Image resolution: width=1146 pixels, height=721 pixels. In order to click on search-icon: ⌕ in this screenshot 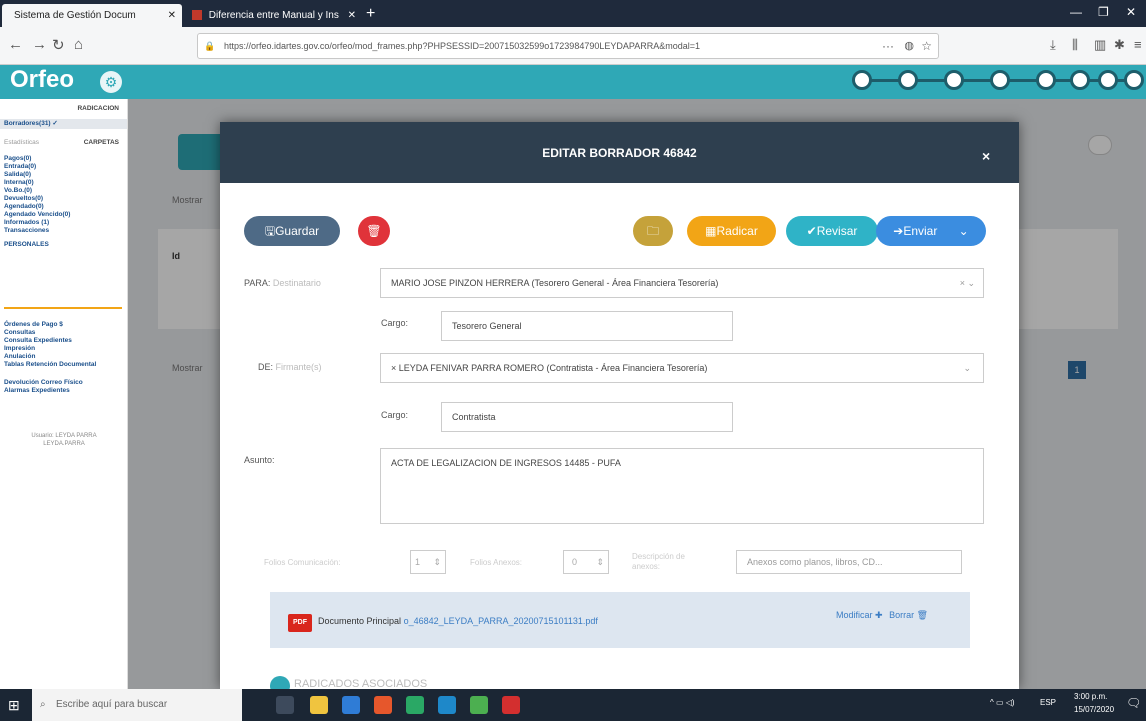, I will do `click(43, 704)`.